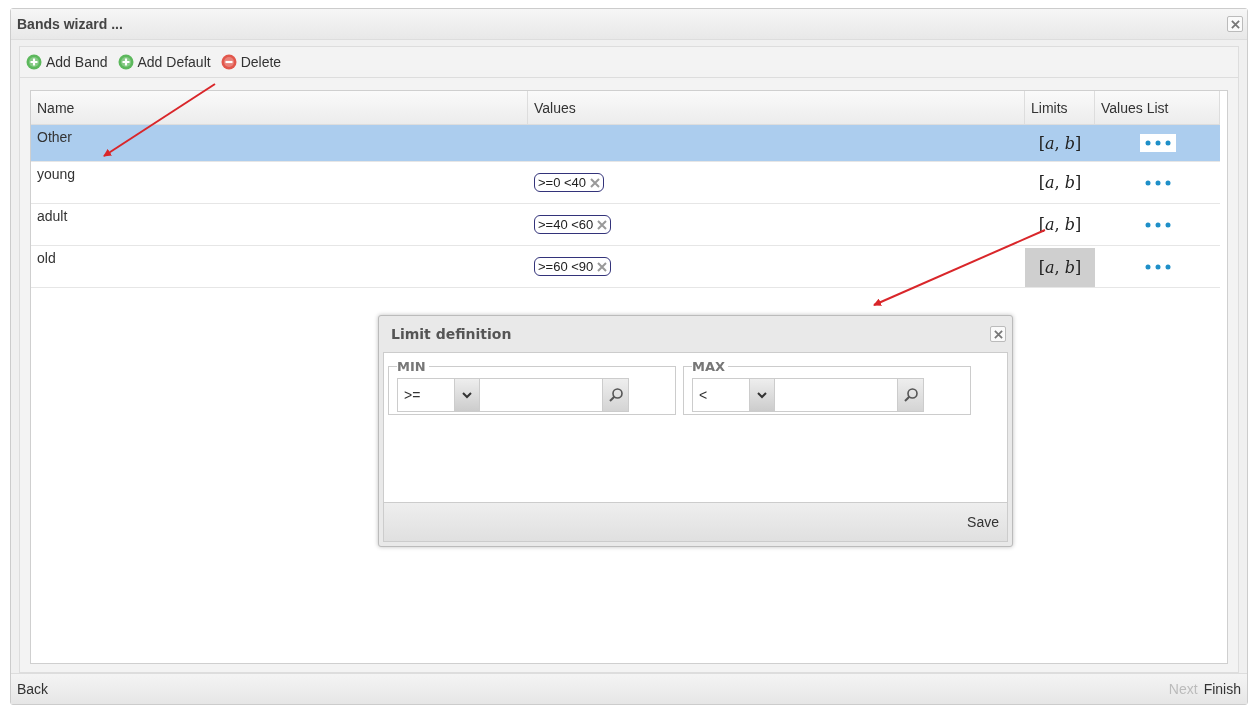 The width and height of the screenshot is (1258, 707). What do you see at coordinates (983, 522) in the screenshot?
I see `save-button: Save` at bounding box center [983, 522].